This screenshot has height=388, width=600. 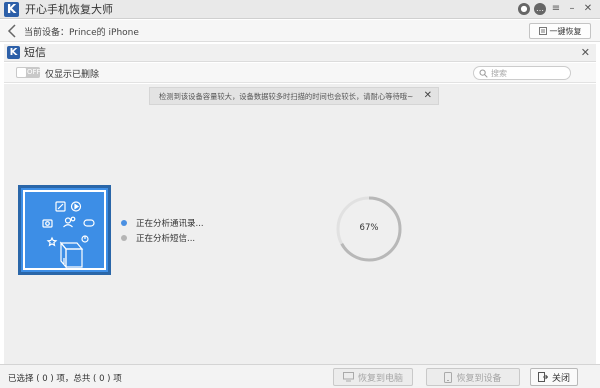 I want to click on panel-close-icon: ✕, so click(x=585, y=52).